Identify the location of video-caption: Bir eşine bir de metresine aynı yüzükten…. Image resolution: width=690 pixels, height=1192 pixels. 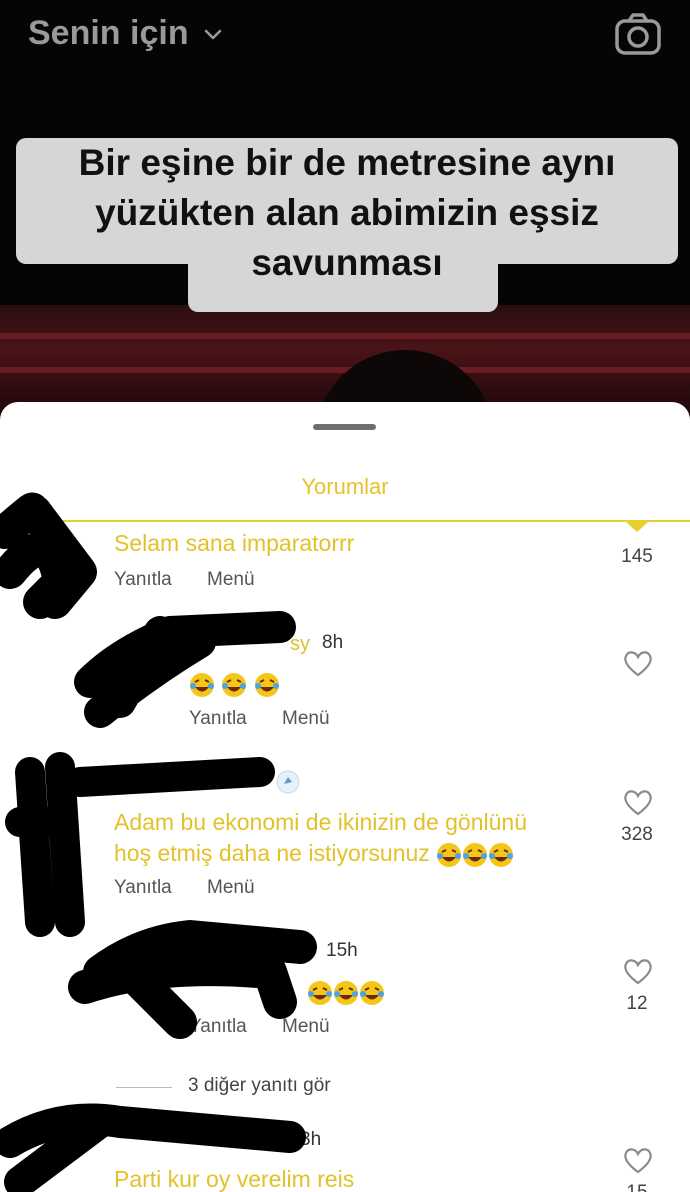
(347, 213).